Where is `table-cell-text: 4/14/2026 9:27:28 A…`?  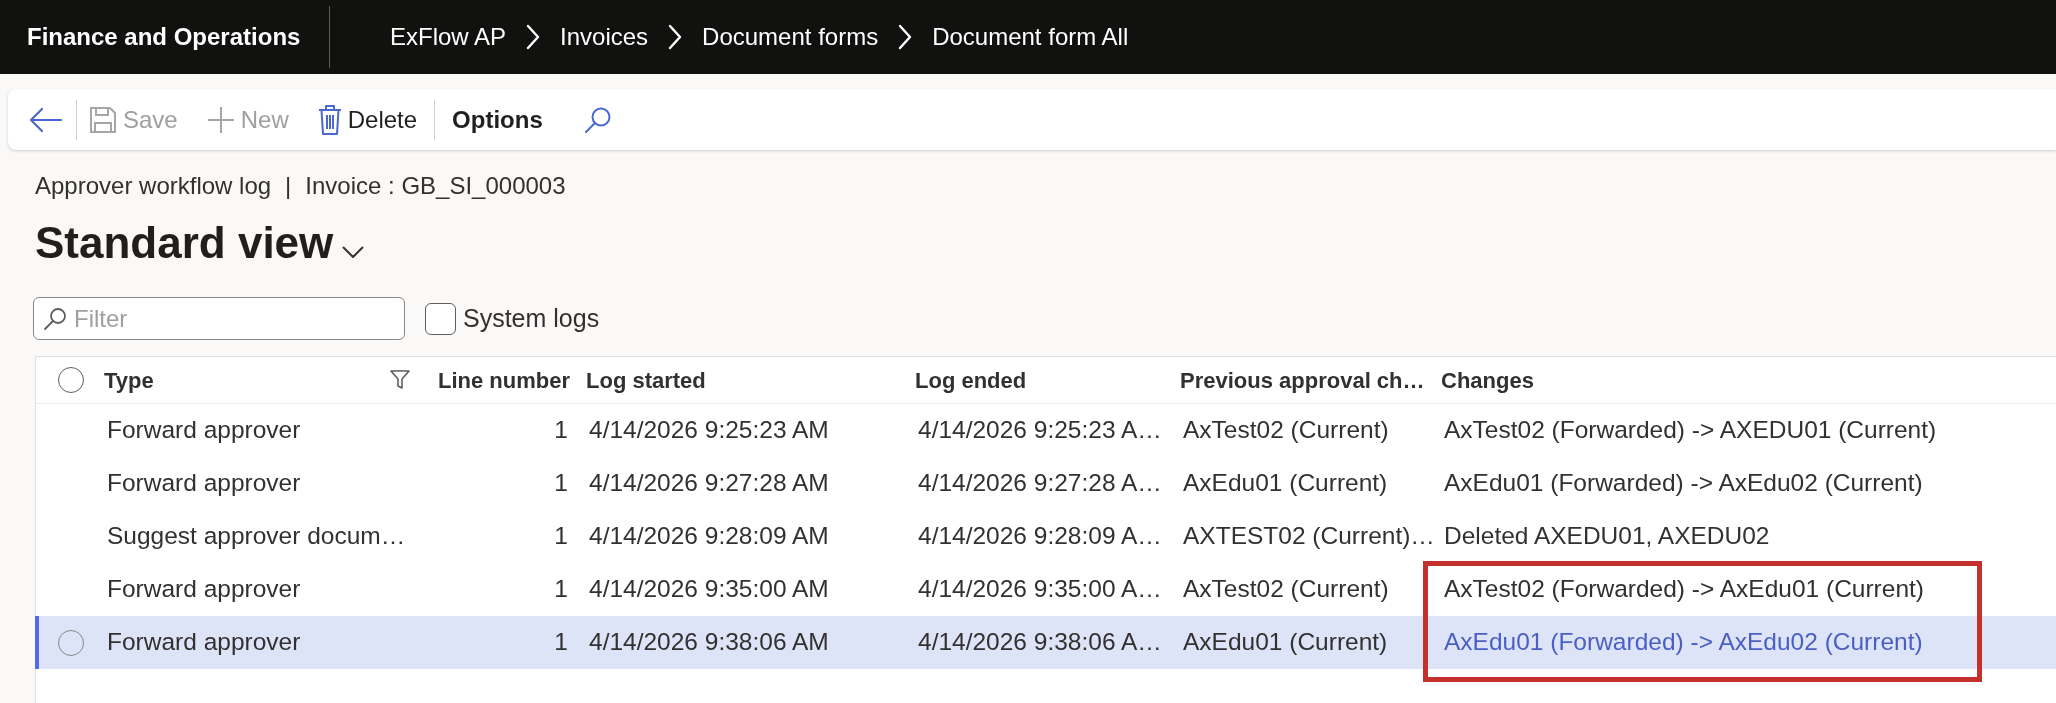
table-cell-text: 4/14/2026 9:27:28 A… is located at coordinates (1040, 483).